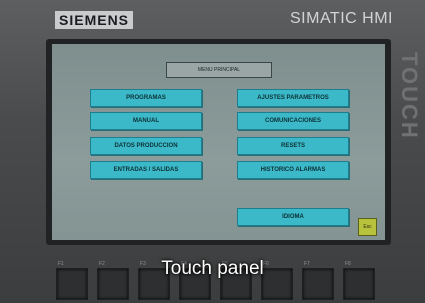 This screenshot has width=425, height=303. What do you see at coordinates (212, 268) in the screenshot?
I see `caption-text: Touch panel` at bounding box center [212, 268].